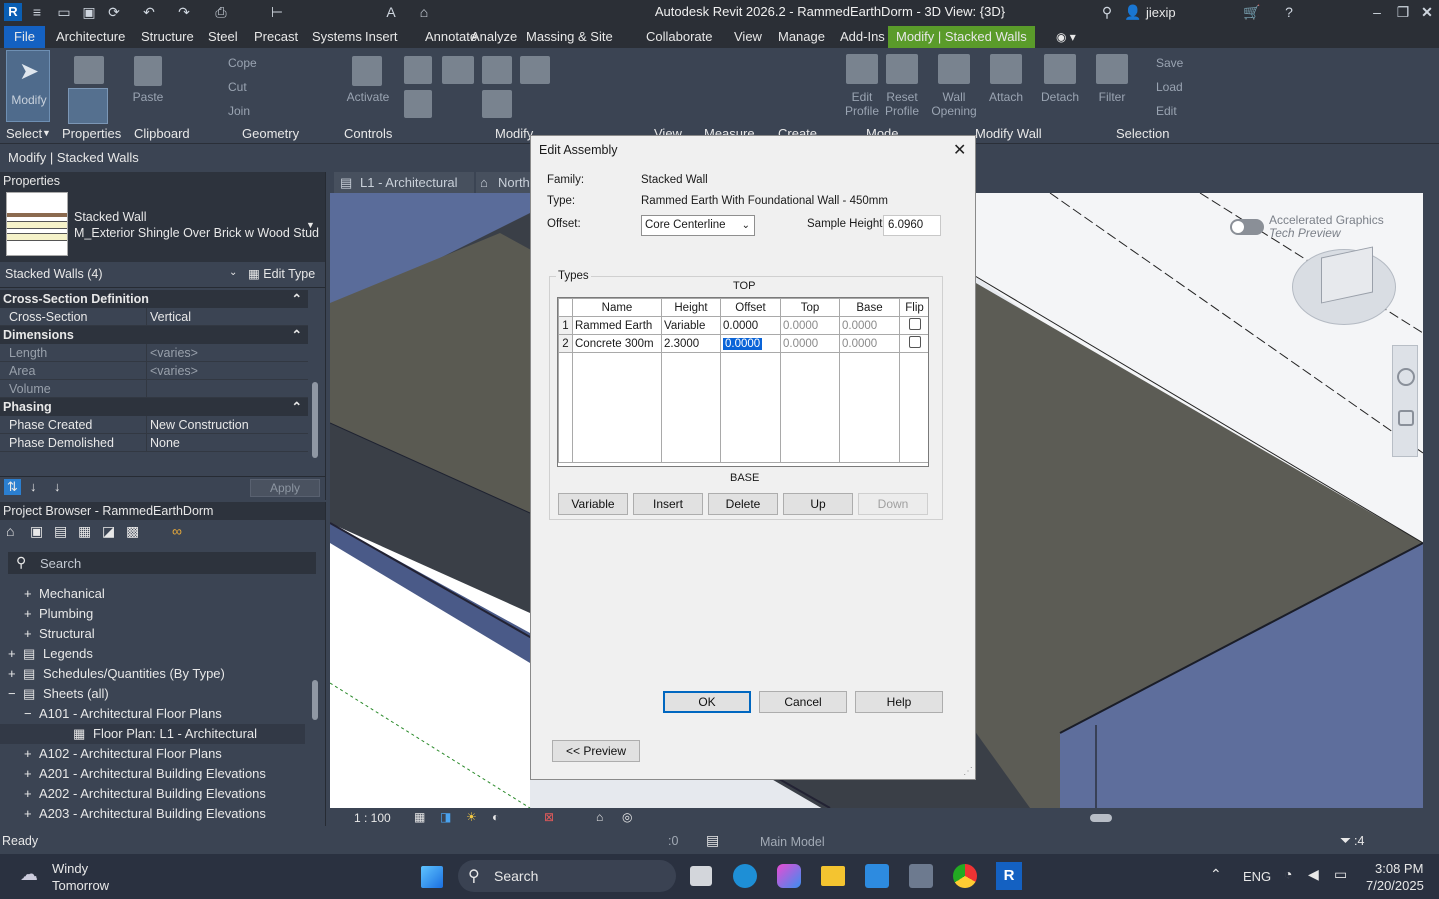 This screenshot has width=1439, height=899. Describe the element at coordinates (37, 12) in the screenshot. I see `menu-icon: ≡` at that location.